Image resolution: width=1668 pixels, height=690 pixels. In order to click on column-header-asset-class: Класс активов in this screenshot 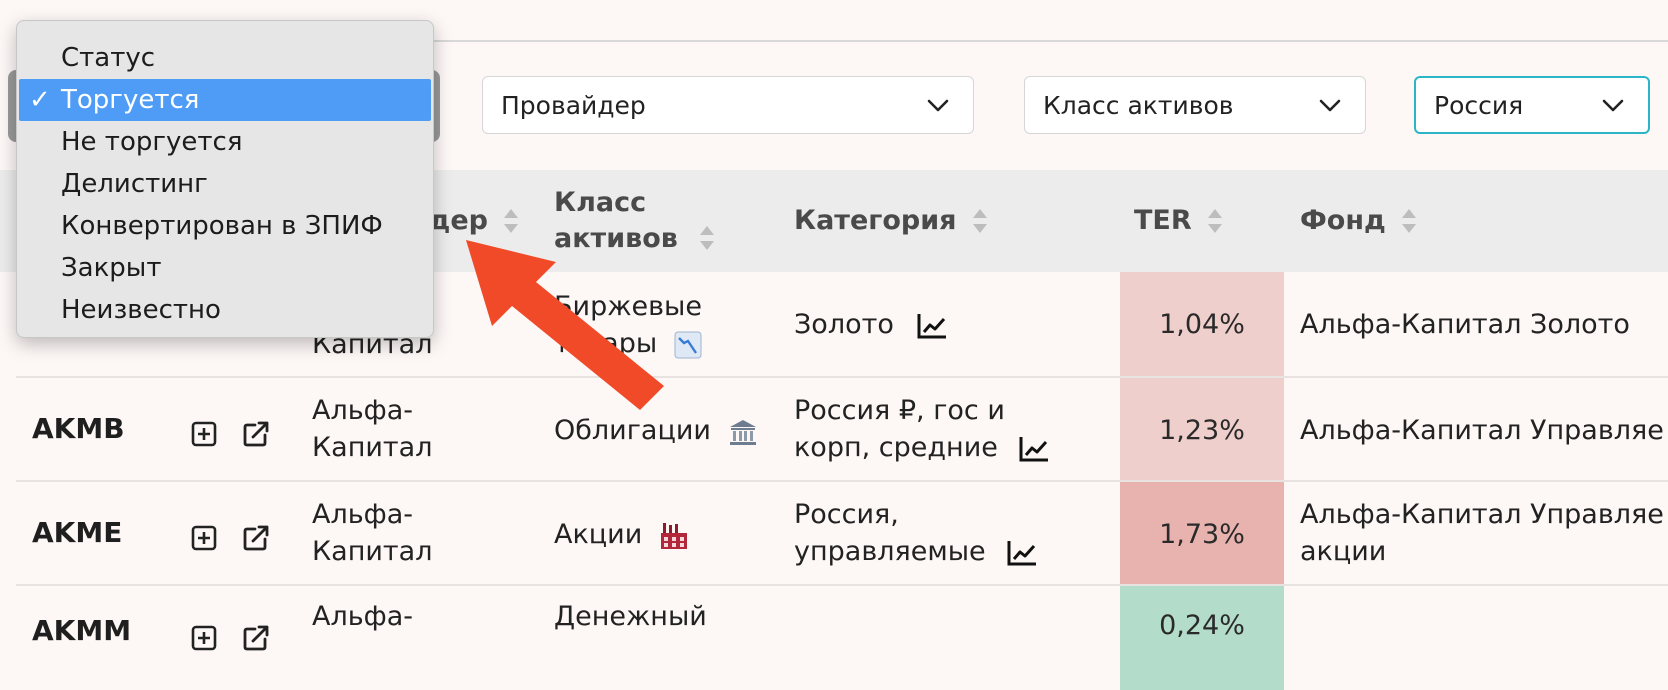, I will do `click(654, 221)`.